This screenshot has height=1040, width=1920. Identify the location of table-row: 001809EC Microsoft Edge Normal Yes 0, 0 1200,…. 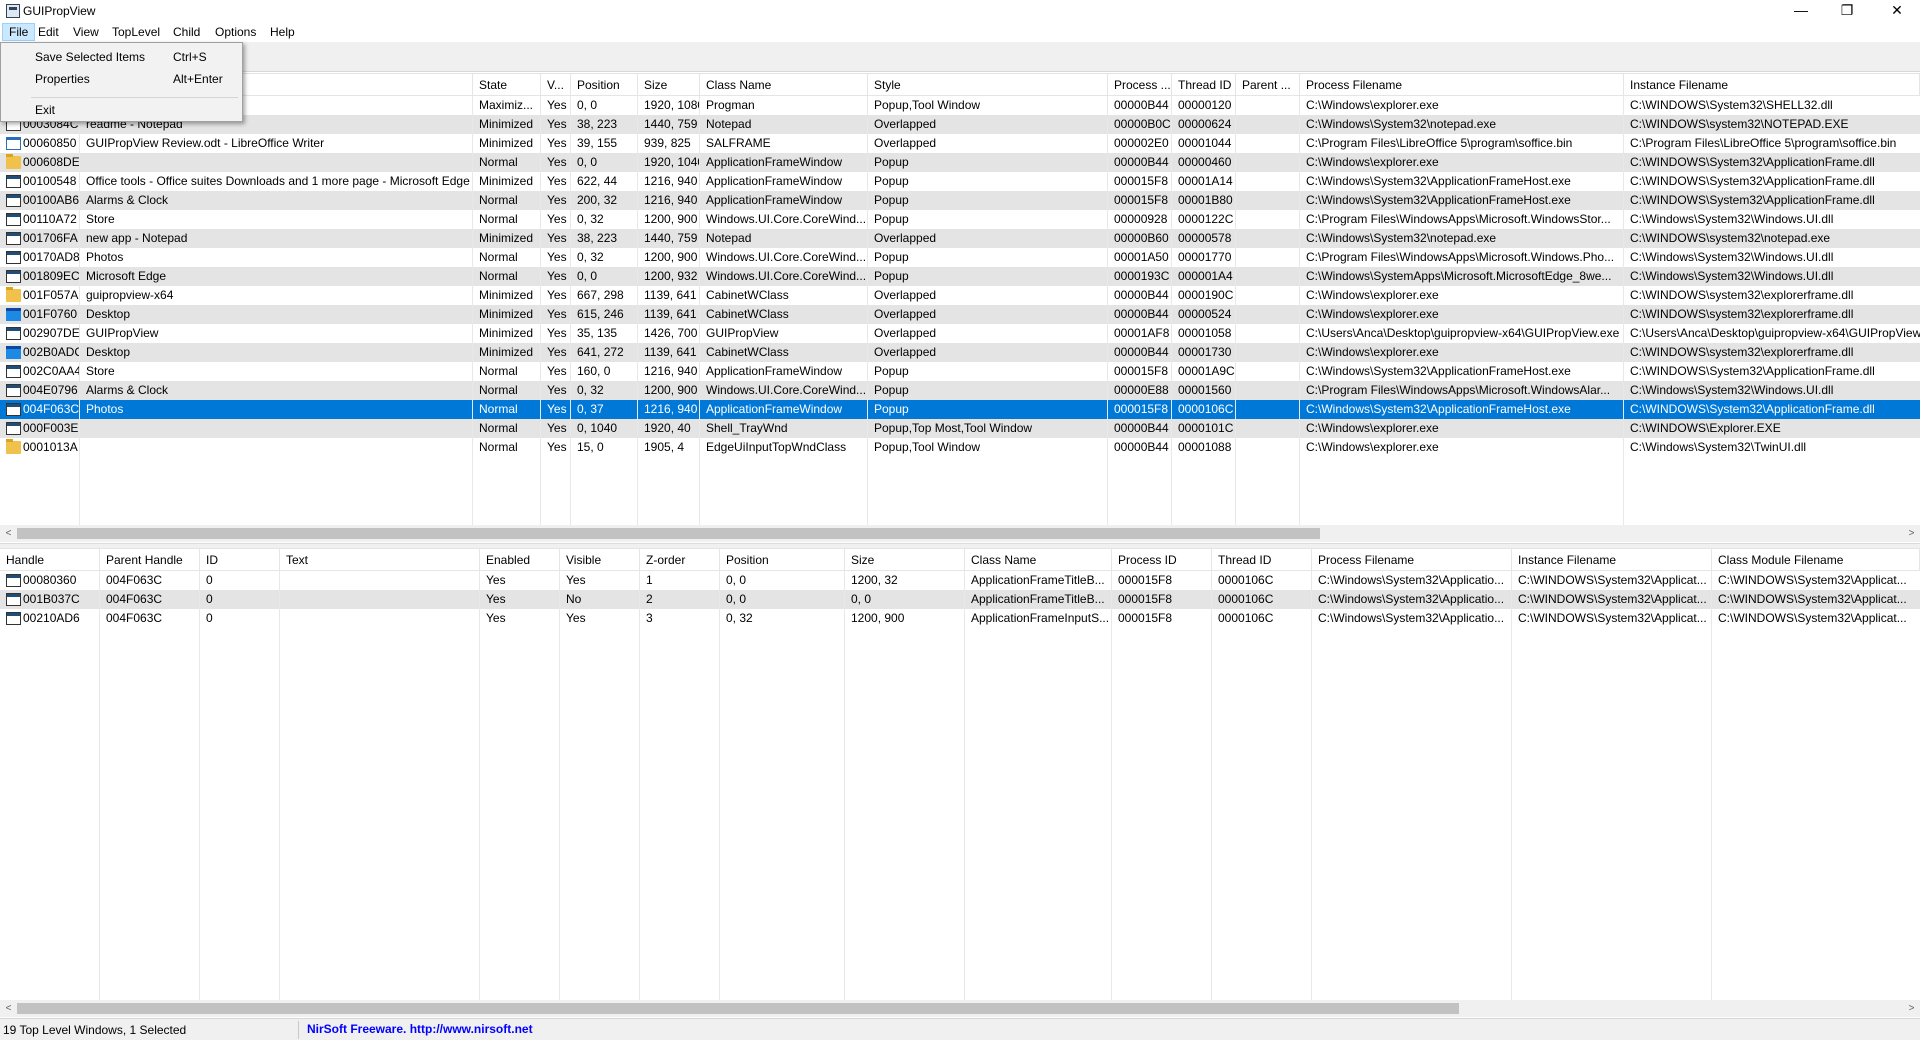
(960, 276).